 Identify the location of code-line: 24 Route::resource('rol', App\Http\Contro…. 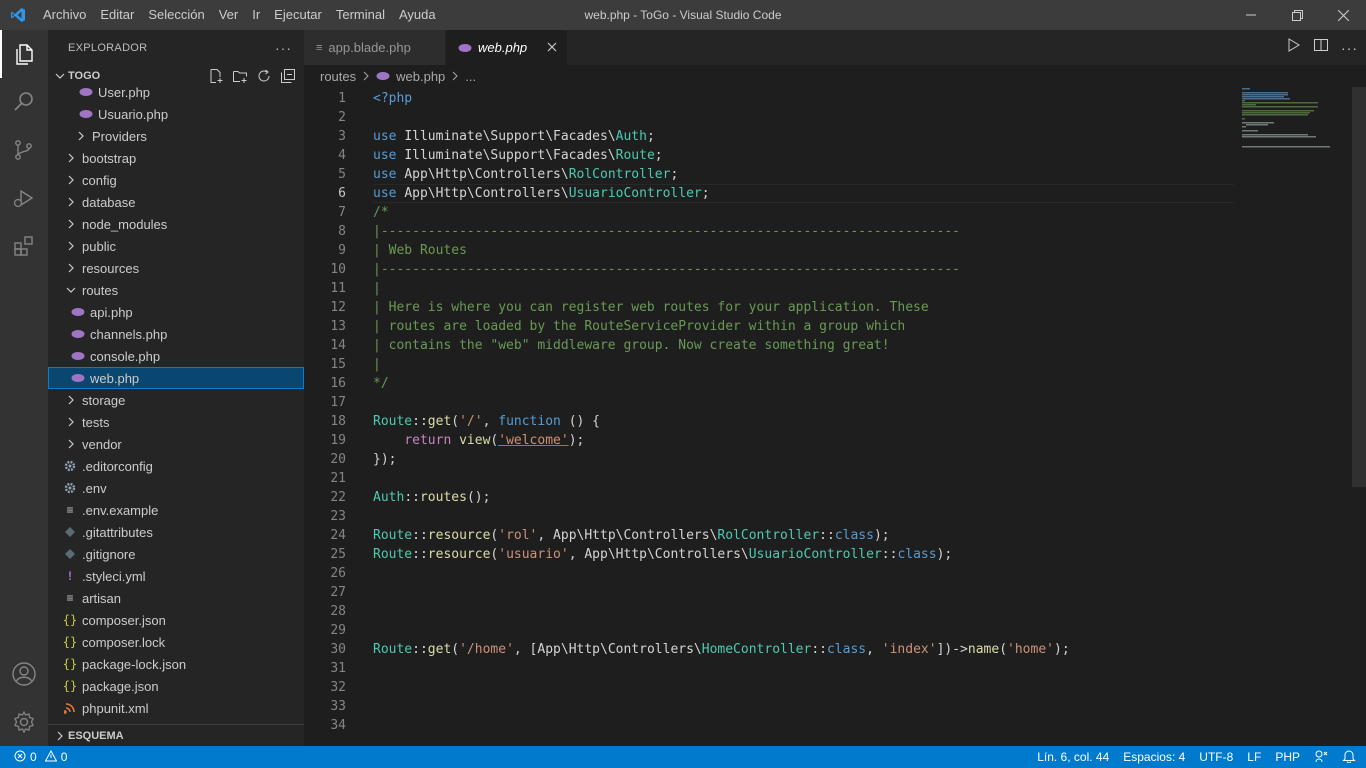
(769, 535).